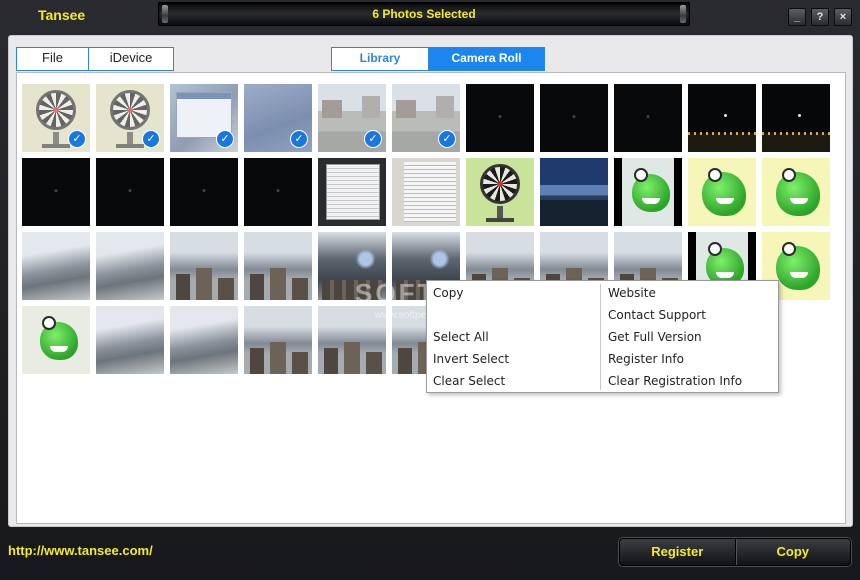  I want to click on menu-divider, so click(600, 337).